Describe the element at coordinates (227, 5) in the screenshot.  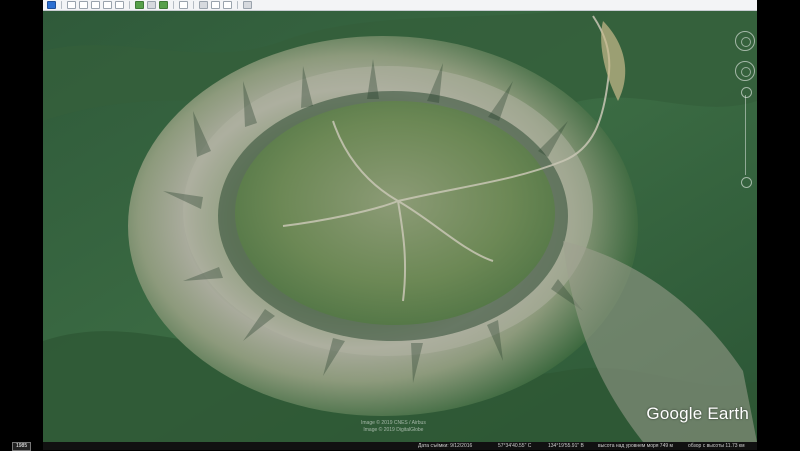
I see `save-image-icon` at that location.